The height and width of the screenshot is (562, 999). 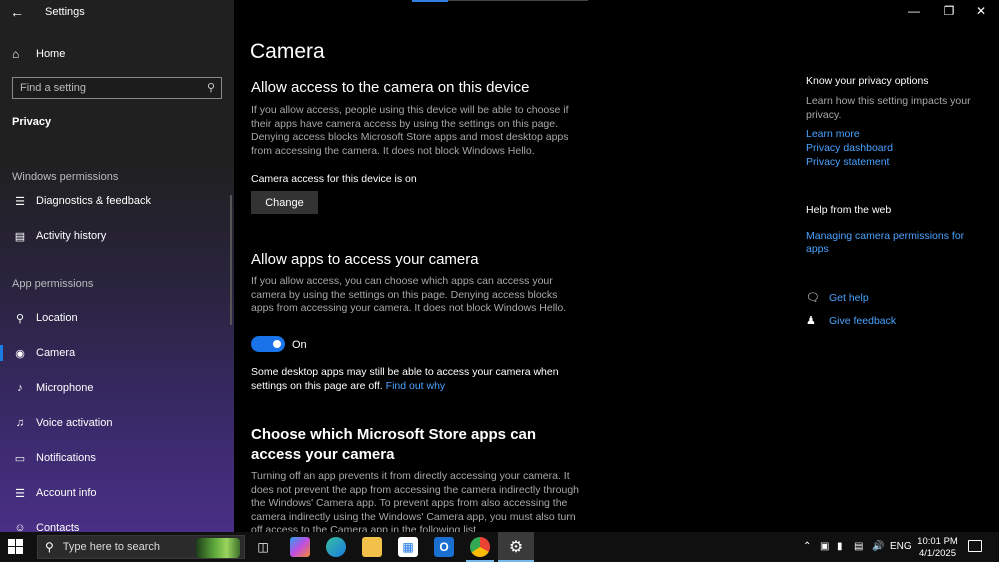 I want to click on help-heading: Help from the web, so click(x=849, y=210).